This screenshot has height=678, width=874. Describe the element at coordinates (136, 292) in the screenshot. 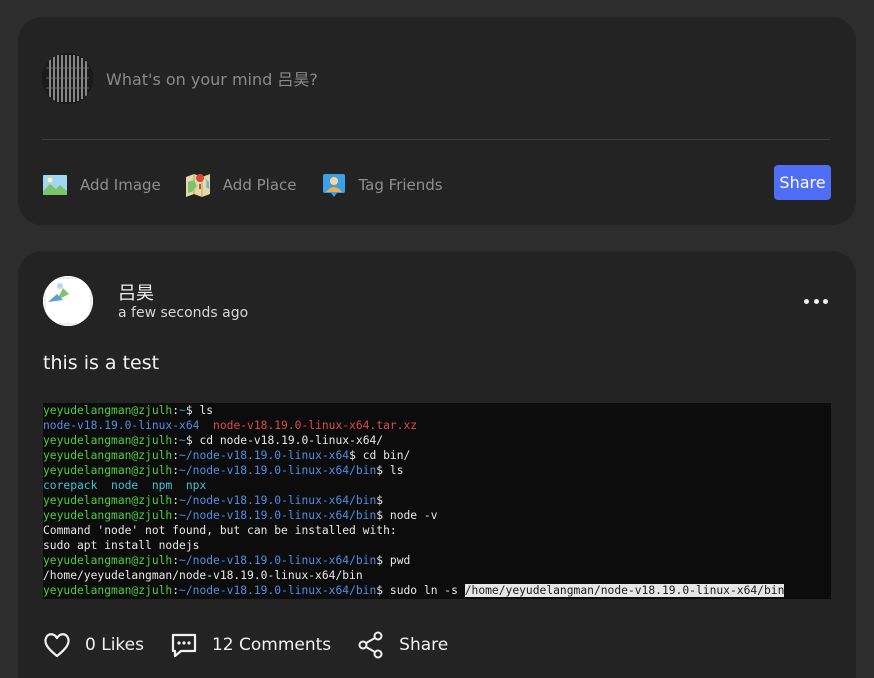

I see `author-name: 吕昊` at that location.